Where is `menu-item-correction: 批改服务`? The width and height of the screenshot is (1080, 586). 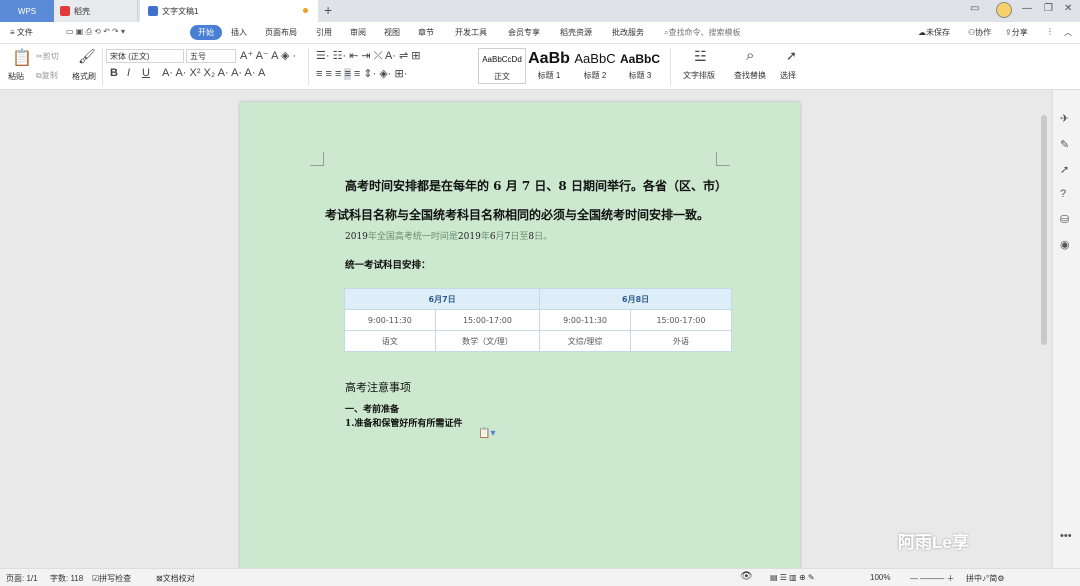 menu-item-correction: 批改服务 is located at coordinates (628, 32).